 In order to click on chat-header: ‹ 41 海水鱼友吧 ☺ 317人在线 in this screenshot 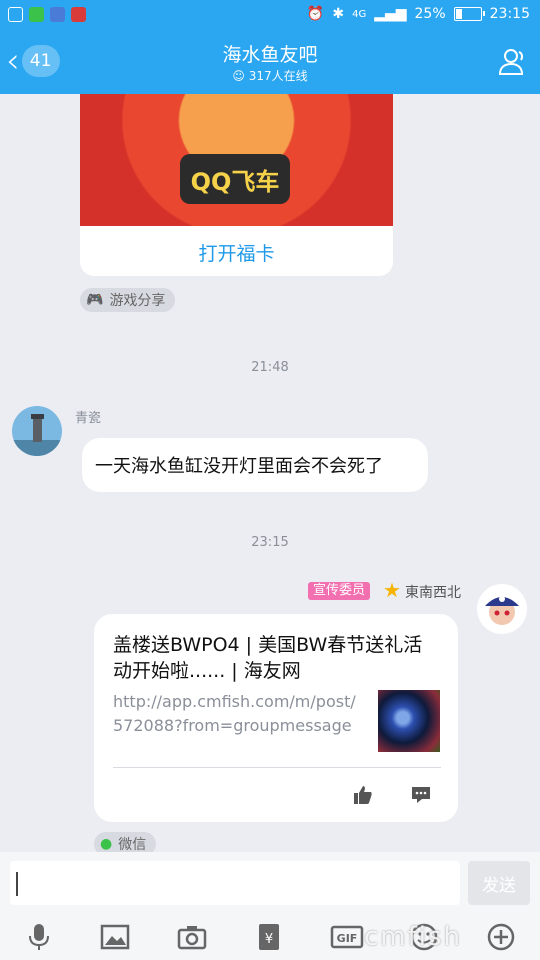, I will do `click(270, 63)`.